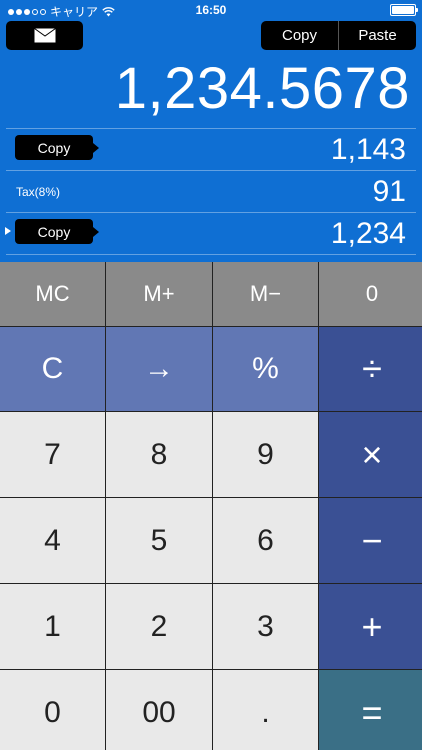  Describe the element at coordinates (159, 294) in the screenshot. I see `memory-plus-button: M+` at that location.